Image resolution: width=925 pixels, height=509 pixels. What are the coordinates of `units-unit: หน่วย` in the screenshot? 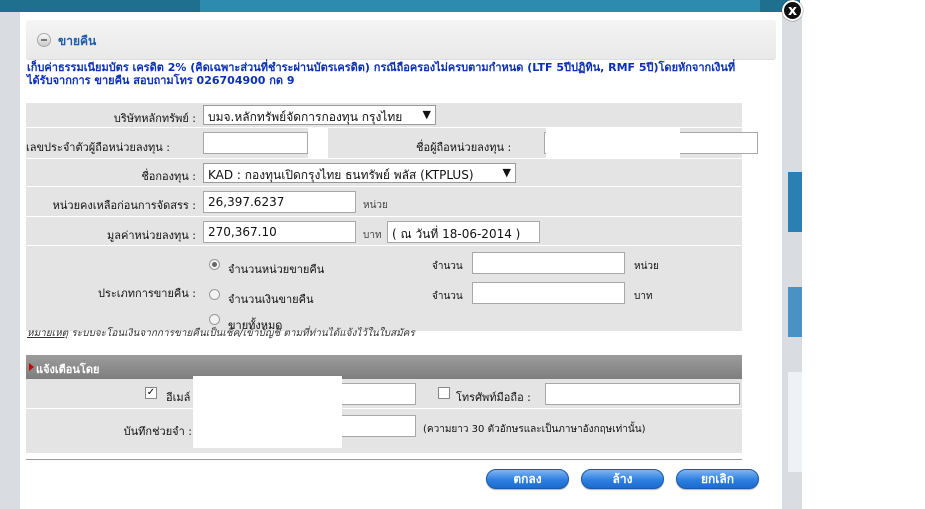 It's located at (375, 205).